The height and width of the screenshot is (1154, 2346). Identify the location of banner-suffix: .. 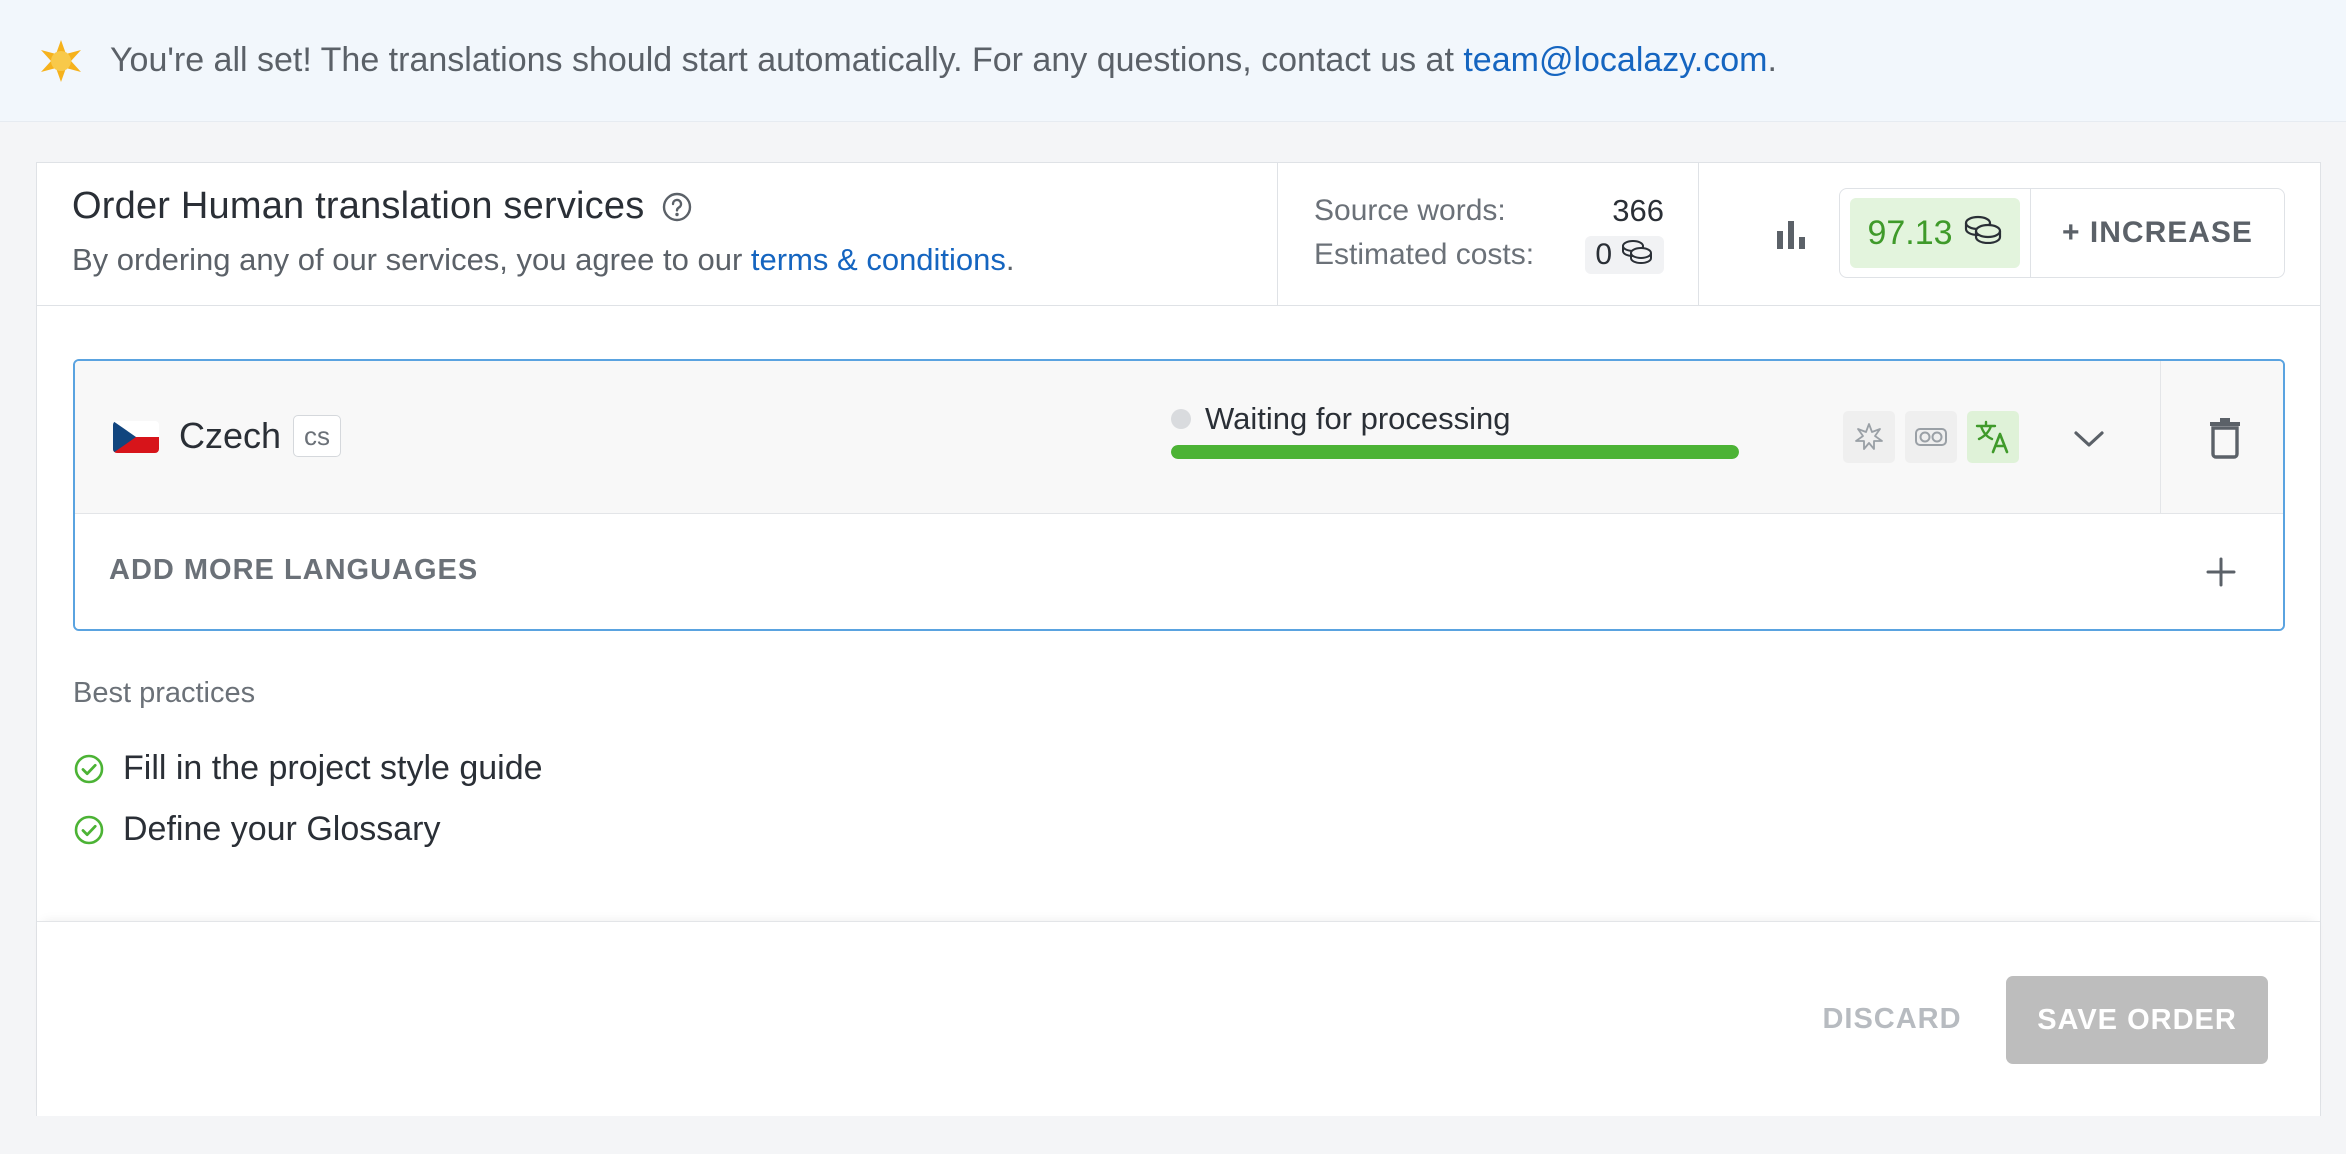
(1772, 60).